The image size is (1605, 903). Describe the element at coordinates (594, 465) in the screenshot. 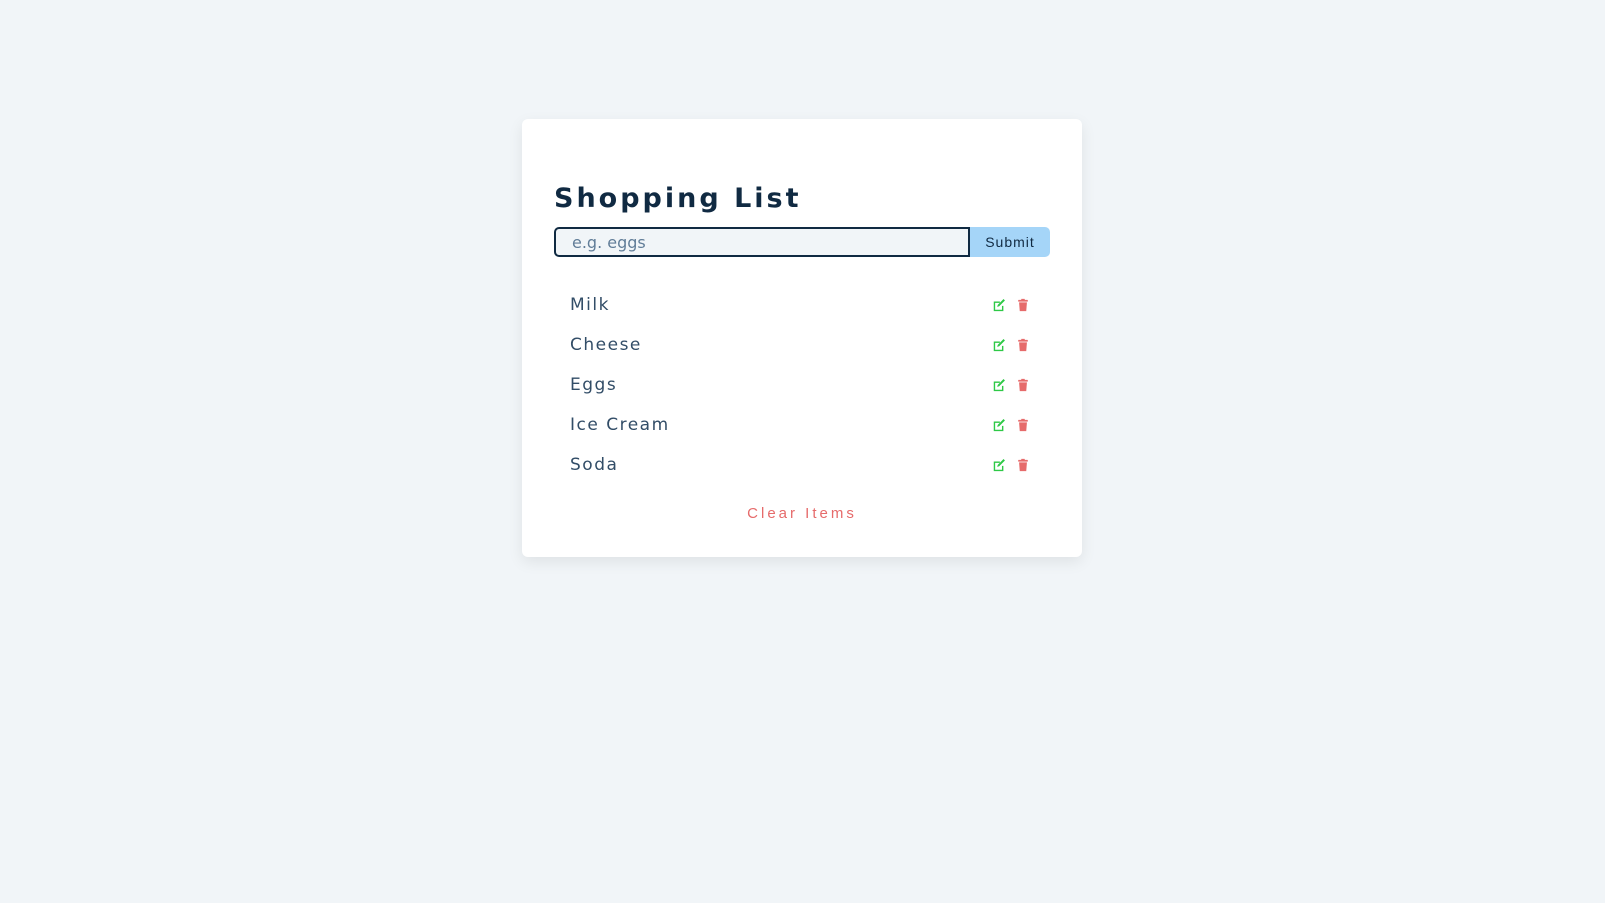

I see `item-name: Soda` at that location.